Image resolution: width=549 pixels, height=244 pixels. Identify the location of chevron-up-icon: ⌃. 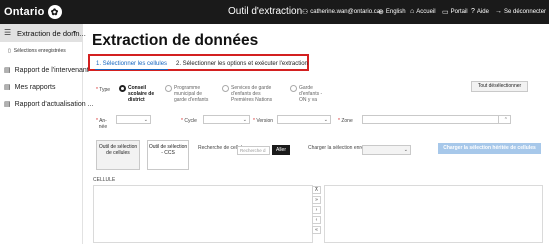
(505, 120).